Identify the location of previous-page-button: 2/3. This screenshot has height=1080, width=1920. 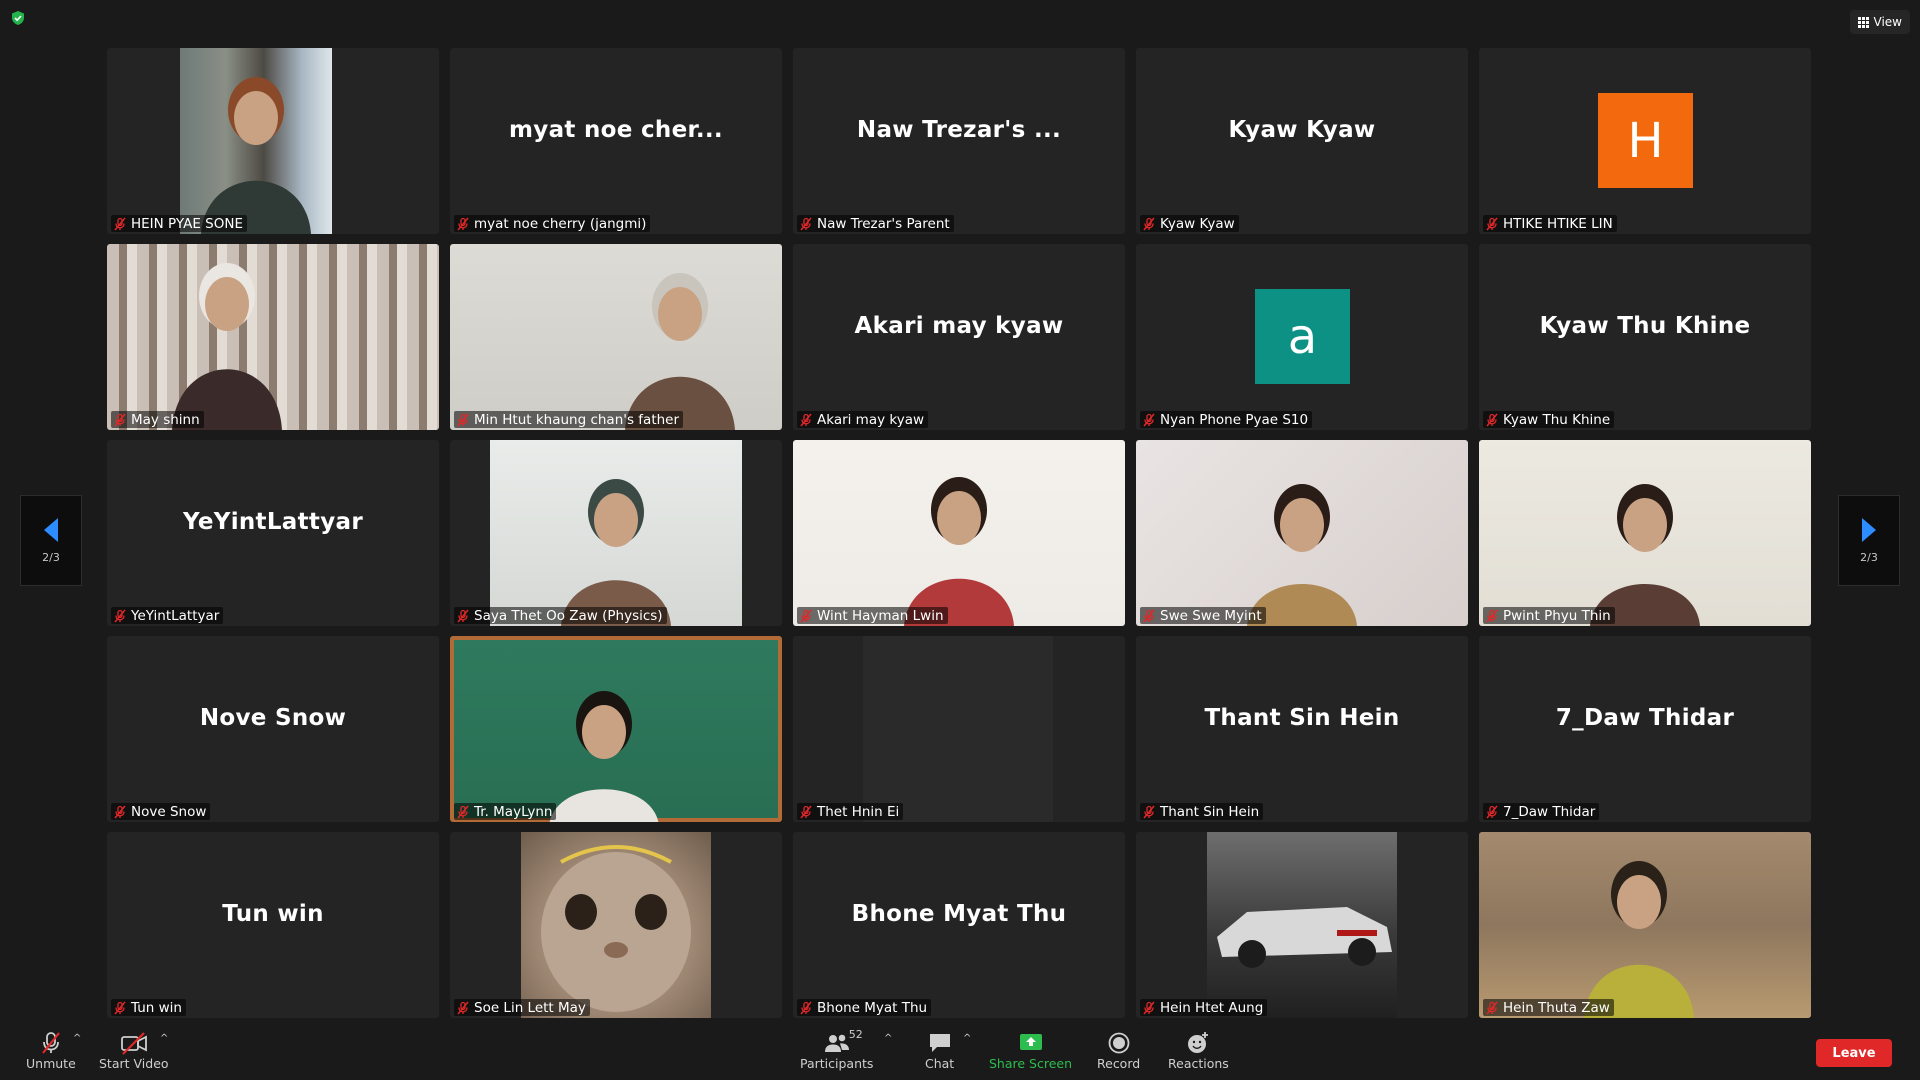
(51, 540).